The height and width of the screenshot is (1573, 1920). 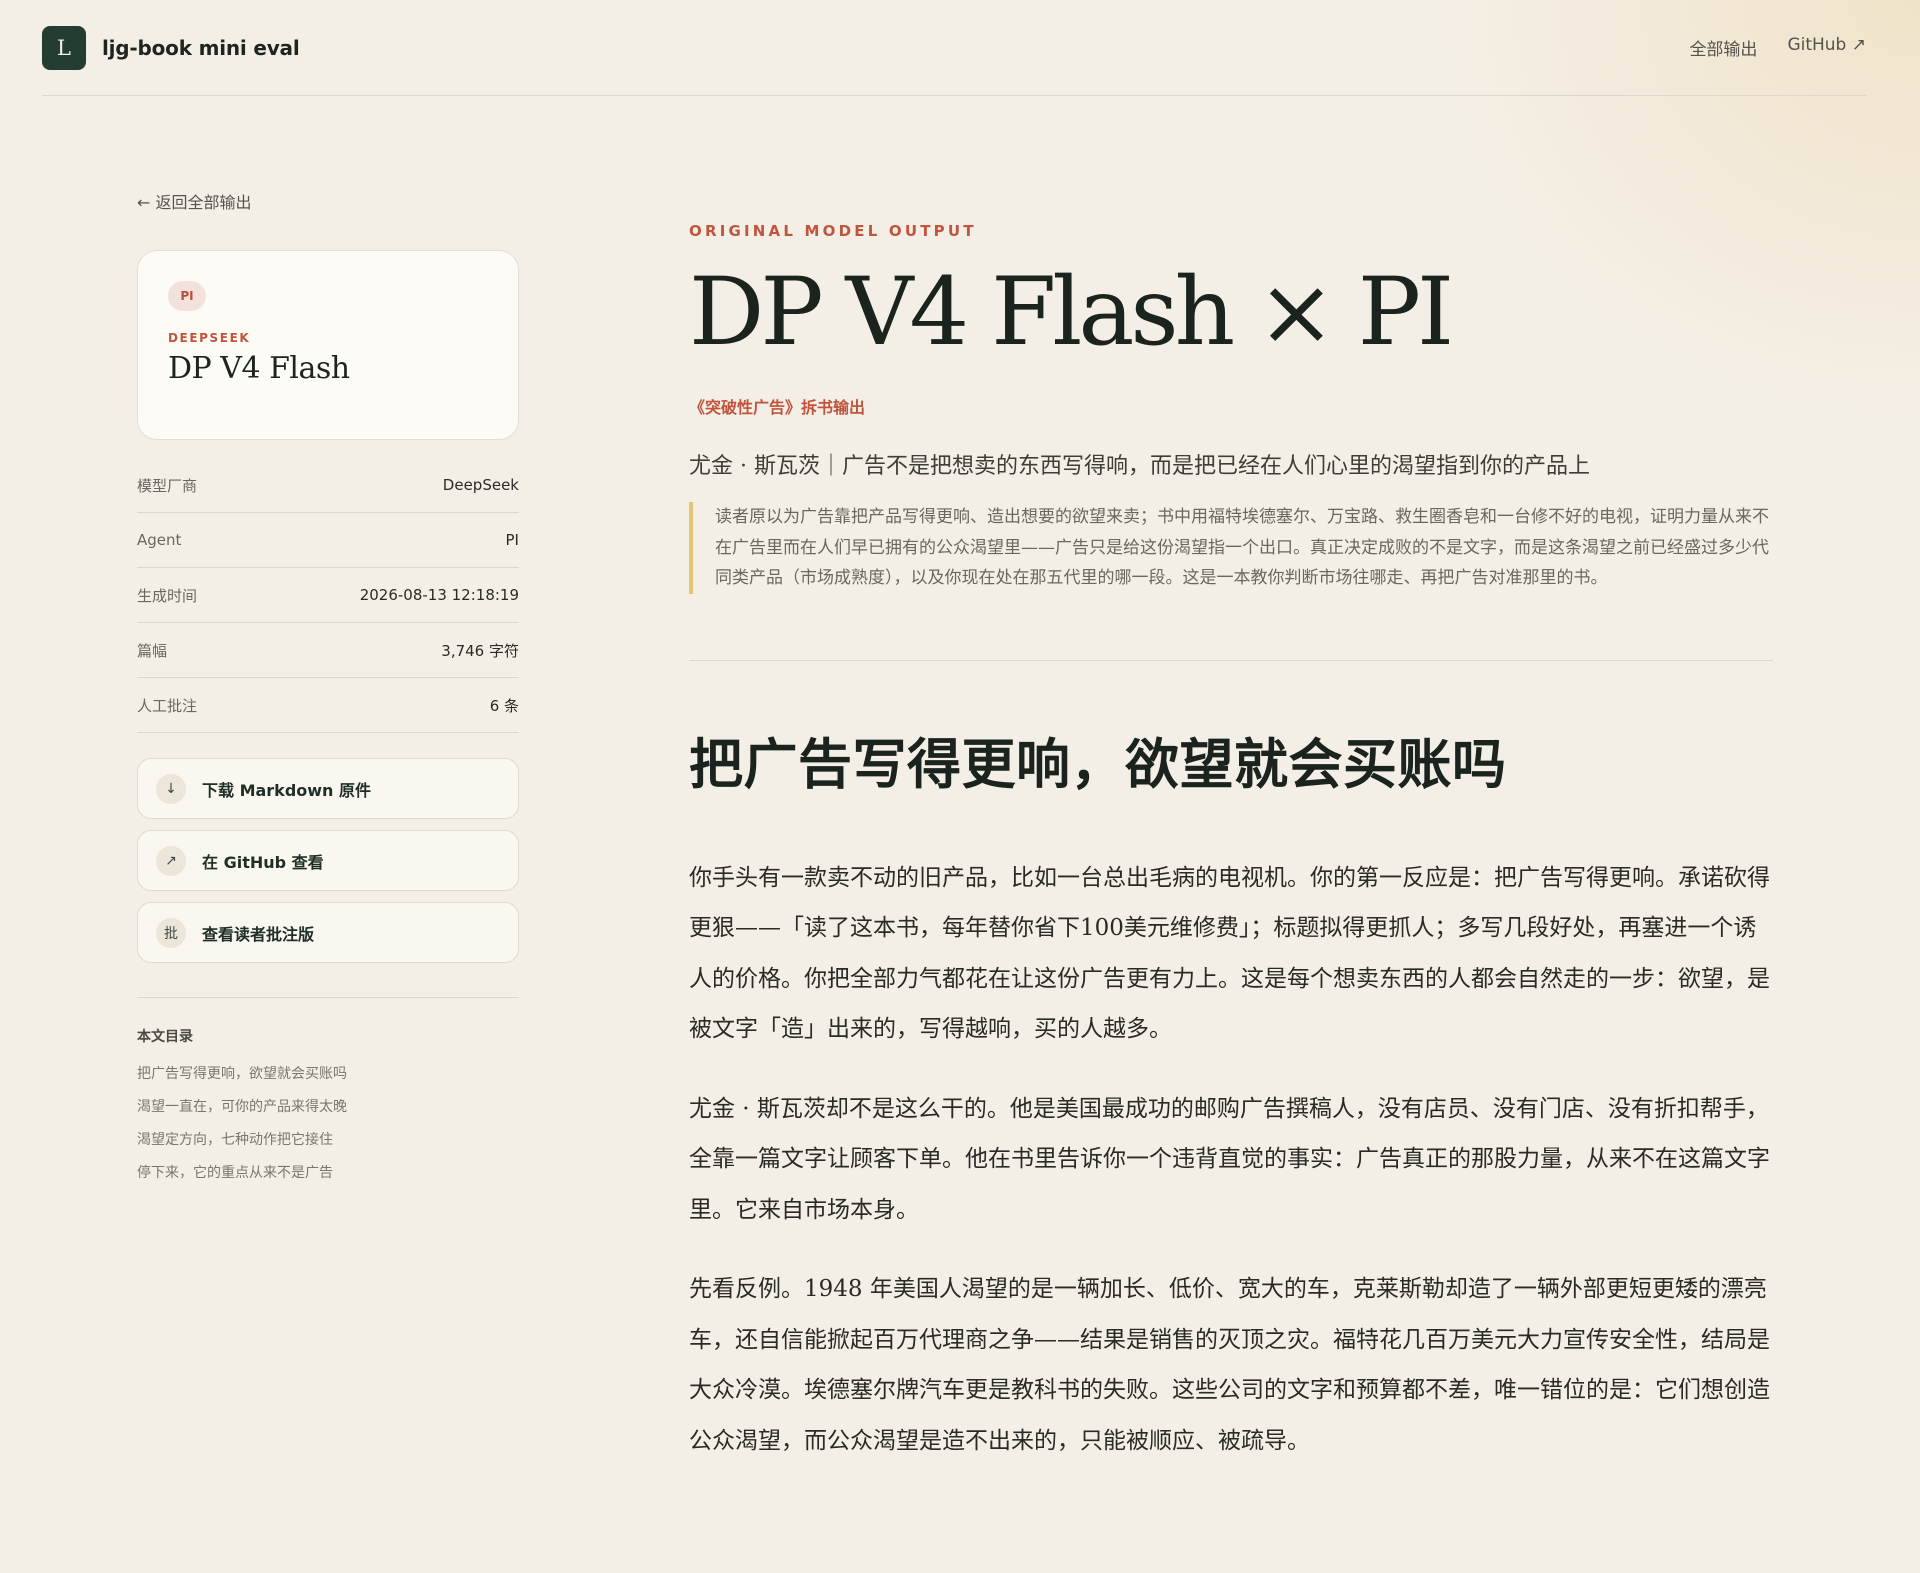 I want to click on action-buttons: ↓ 下载 Markdown 原件 ↗ 在 GitHub 查看 批 查看读者批注版, so click(x=328, y=860).